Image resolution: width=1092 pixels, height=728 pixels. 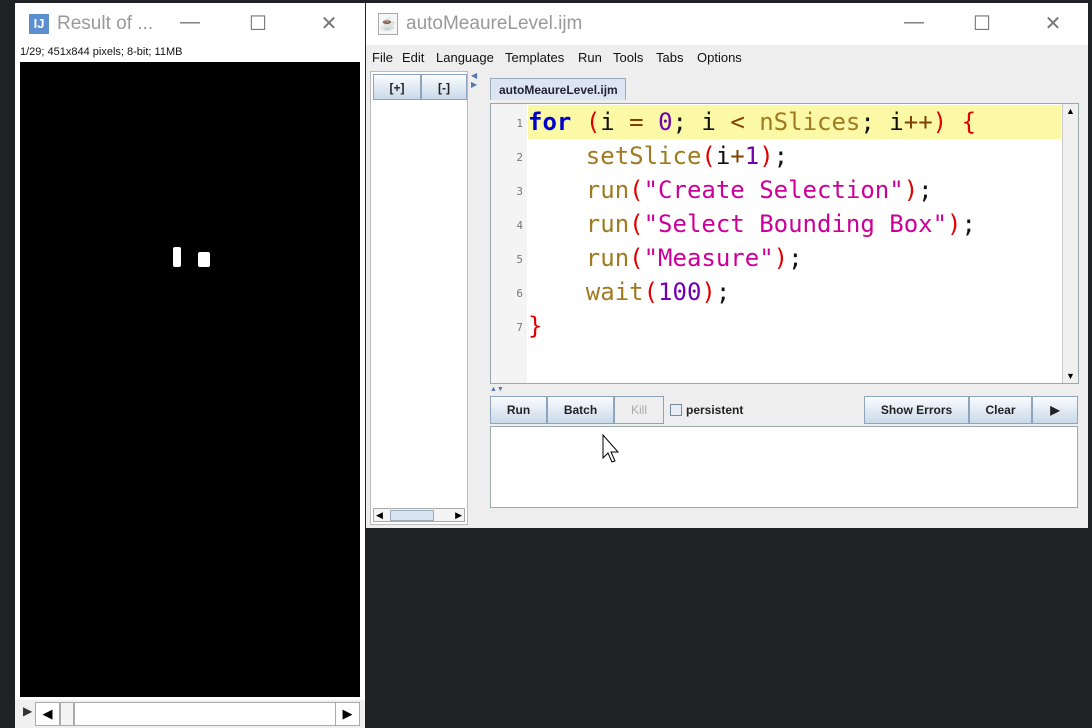 I want to click on code-line: run("Measure");, so click(x=794, y=258).